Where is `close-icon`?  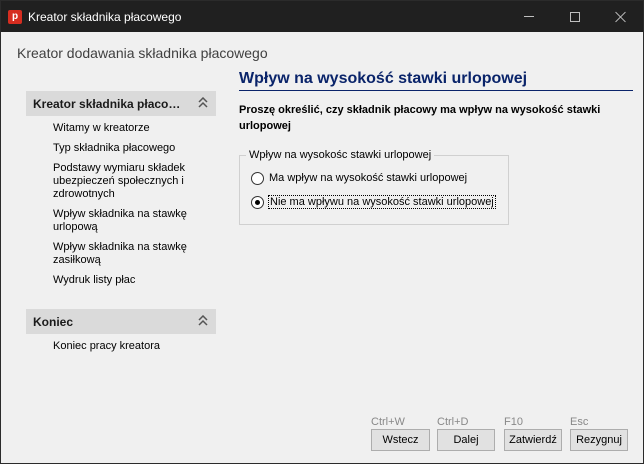
close-icon is located at coordinates (621, 17).